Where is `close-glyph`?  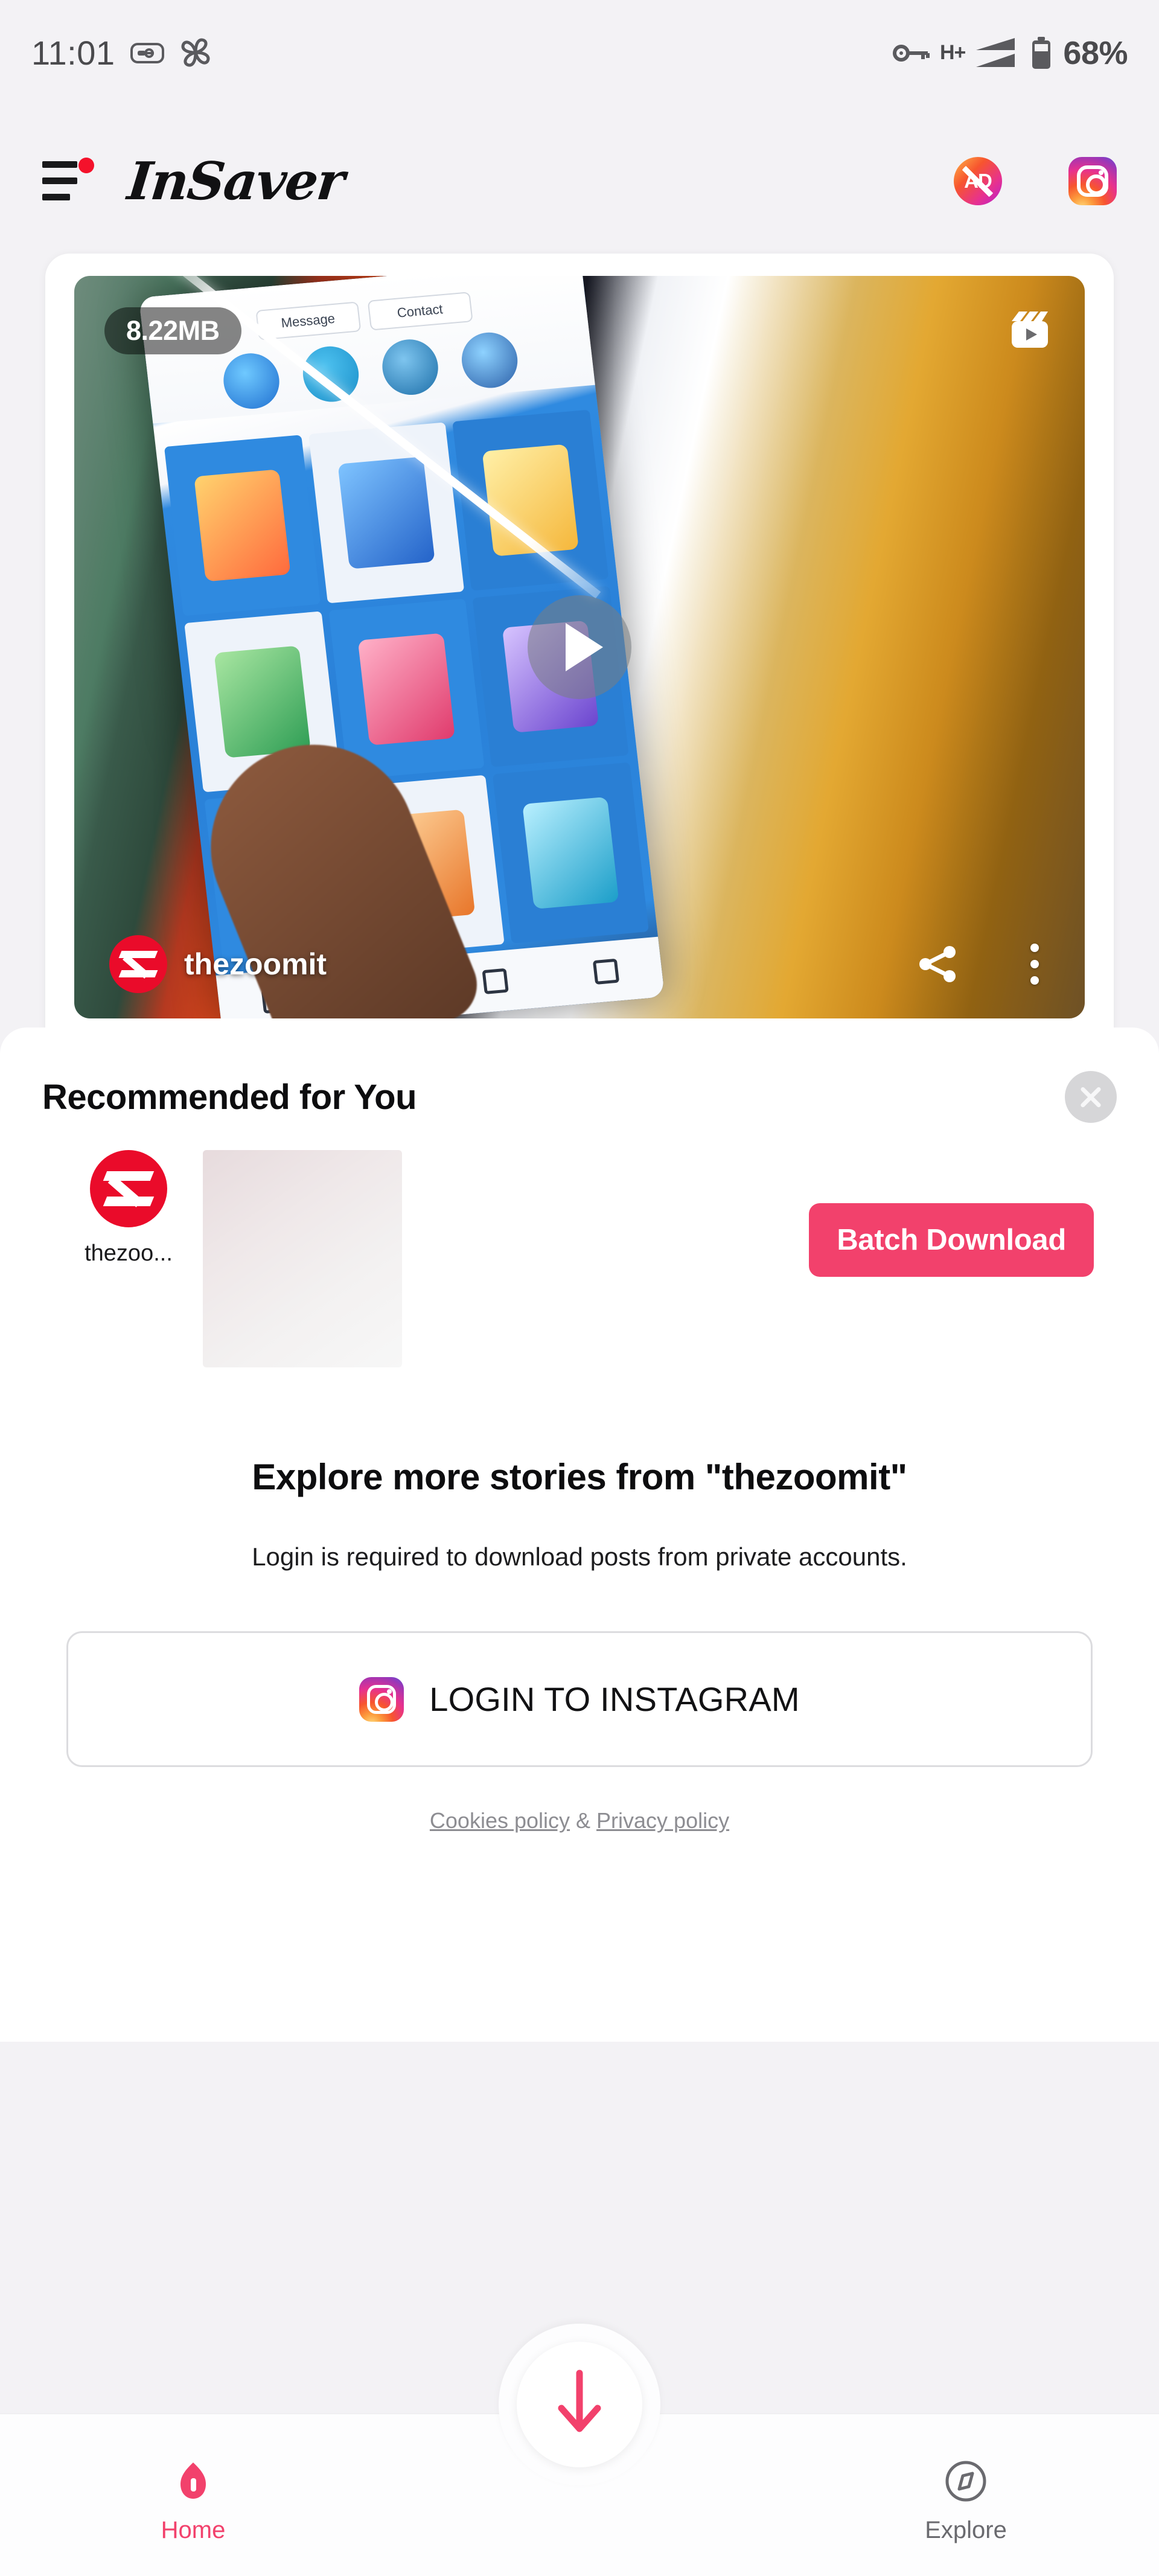
close-glyph is located at coordinates (1091, 1097).